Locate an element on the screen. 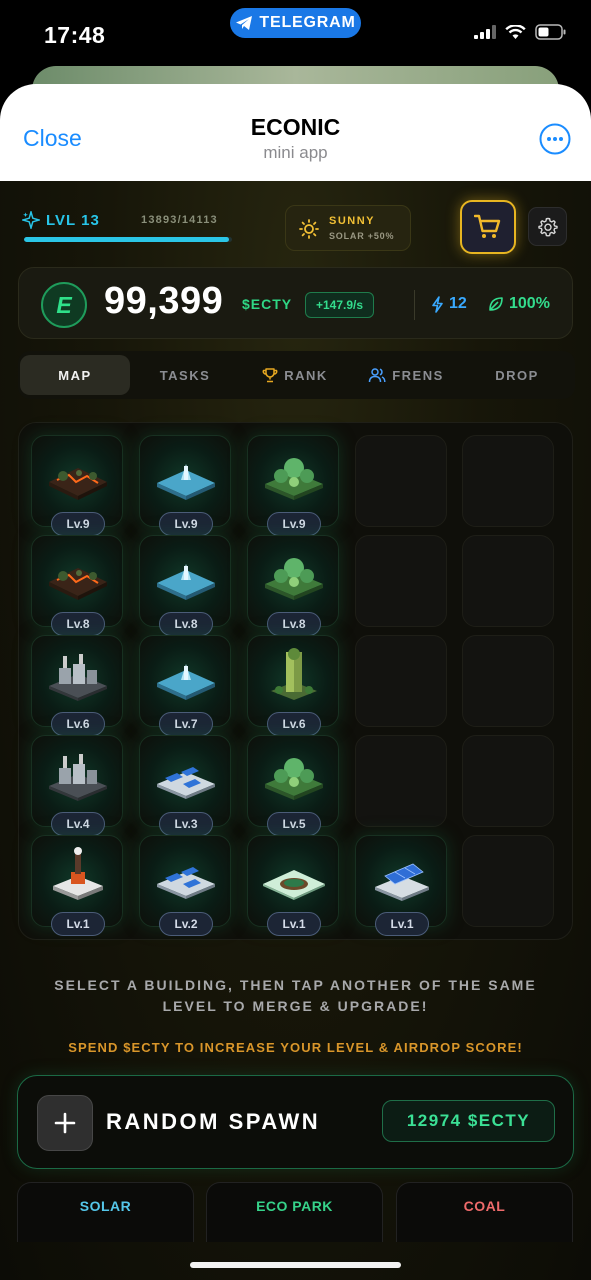  category-label: ECO PARK is located at coordinates (294, 1206).